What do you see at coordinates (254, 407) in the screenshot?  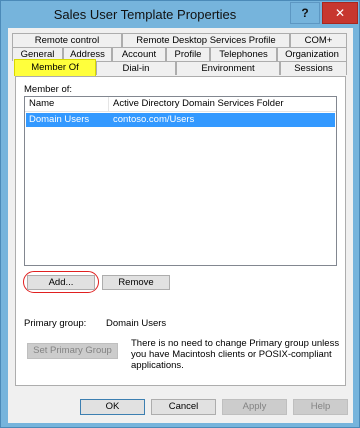 I see `apply-button: Apply` at bounding box center [254, 407].